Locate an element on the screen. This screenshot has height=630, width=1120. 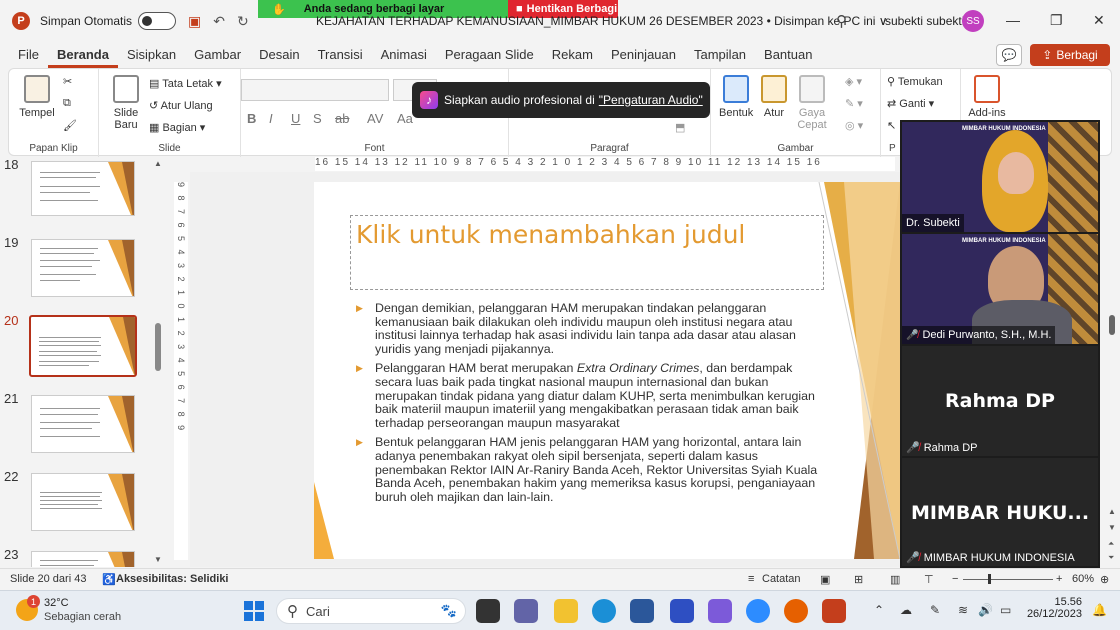
shape-effects-icon: ◎ ▾ is located at coordinates (854, 125).